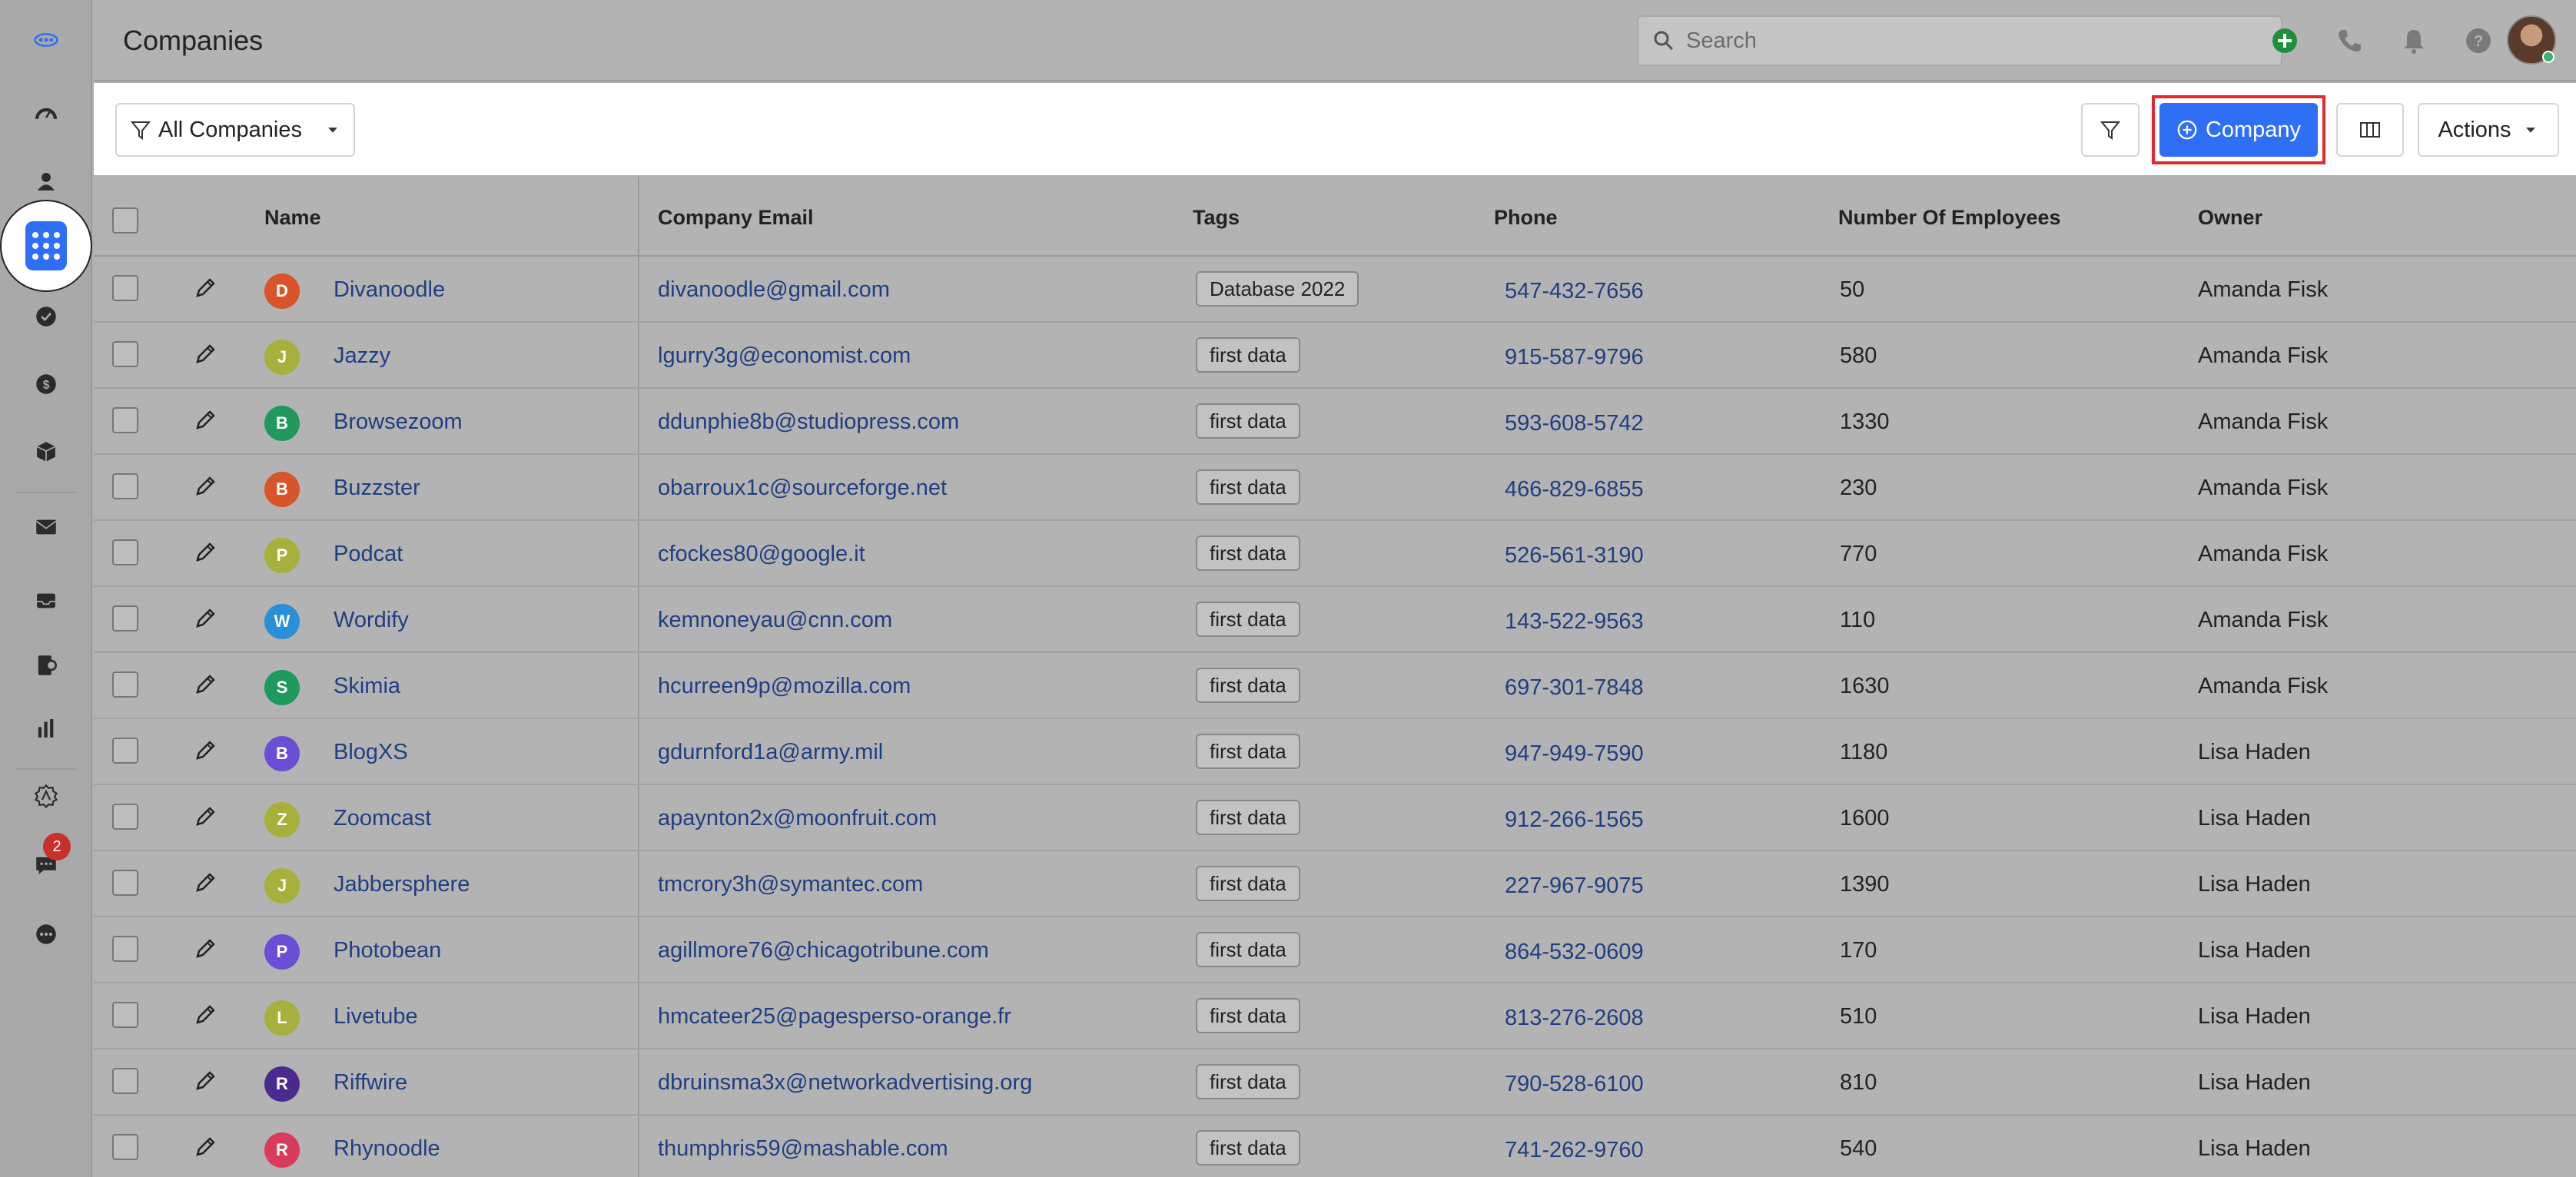  I want to click on company-name-link: Riffwire, so click(370, 1083).